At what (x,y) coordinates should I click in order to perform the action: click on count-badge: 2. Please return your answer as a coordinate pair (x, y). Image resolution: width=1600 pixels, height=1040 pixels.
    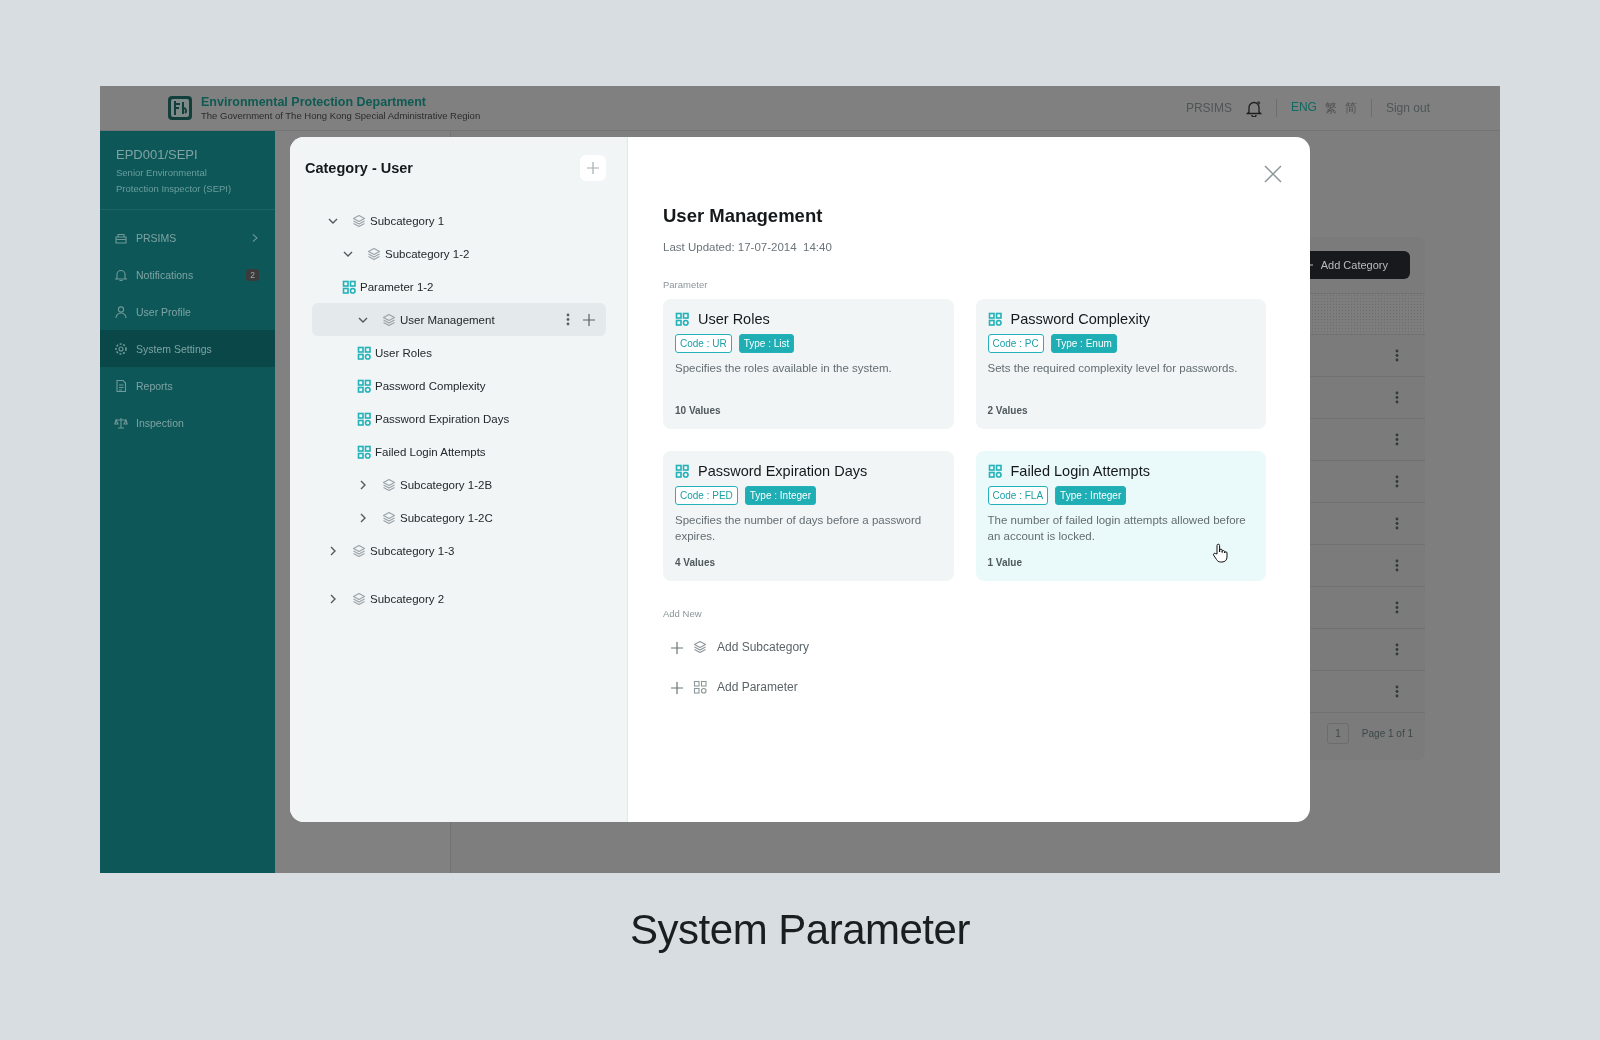
    Looking at the image, I should click on (252, 274).